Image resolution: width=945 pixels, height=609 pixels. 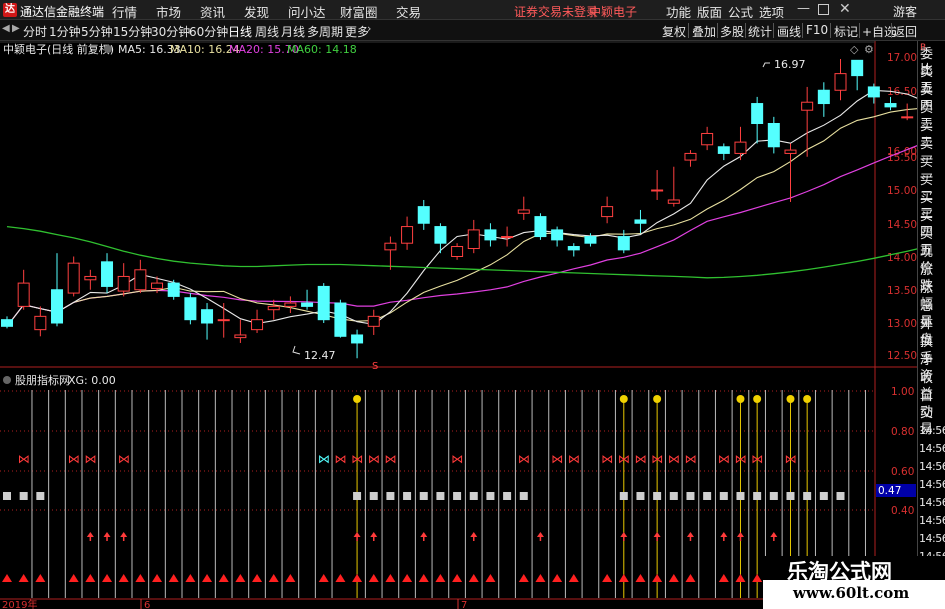 What do you see at coordinates (97, 31) in the screenshot?
I see `tab-5min: 5分钟` at bounding box center [97, 31].